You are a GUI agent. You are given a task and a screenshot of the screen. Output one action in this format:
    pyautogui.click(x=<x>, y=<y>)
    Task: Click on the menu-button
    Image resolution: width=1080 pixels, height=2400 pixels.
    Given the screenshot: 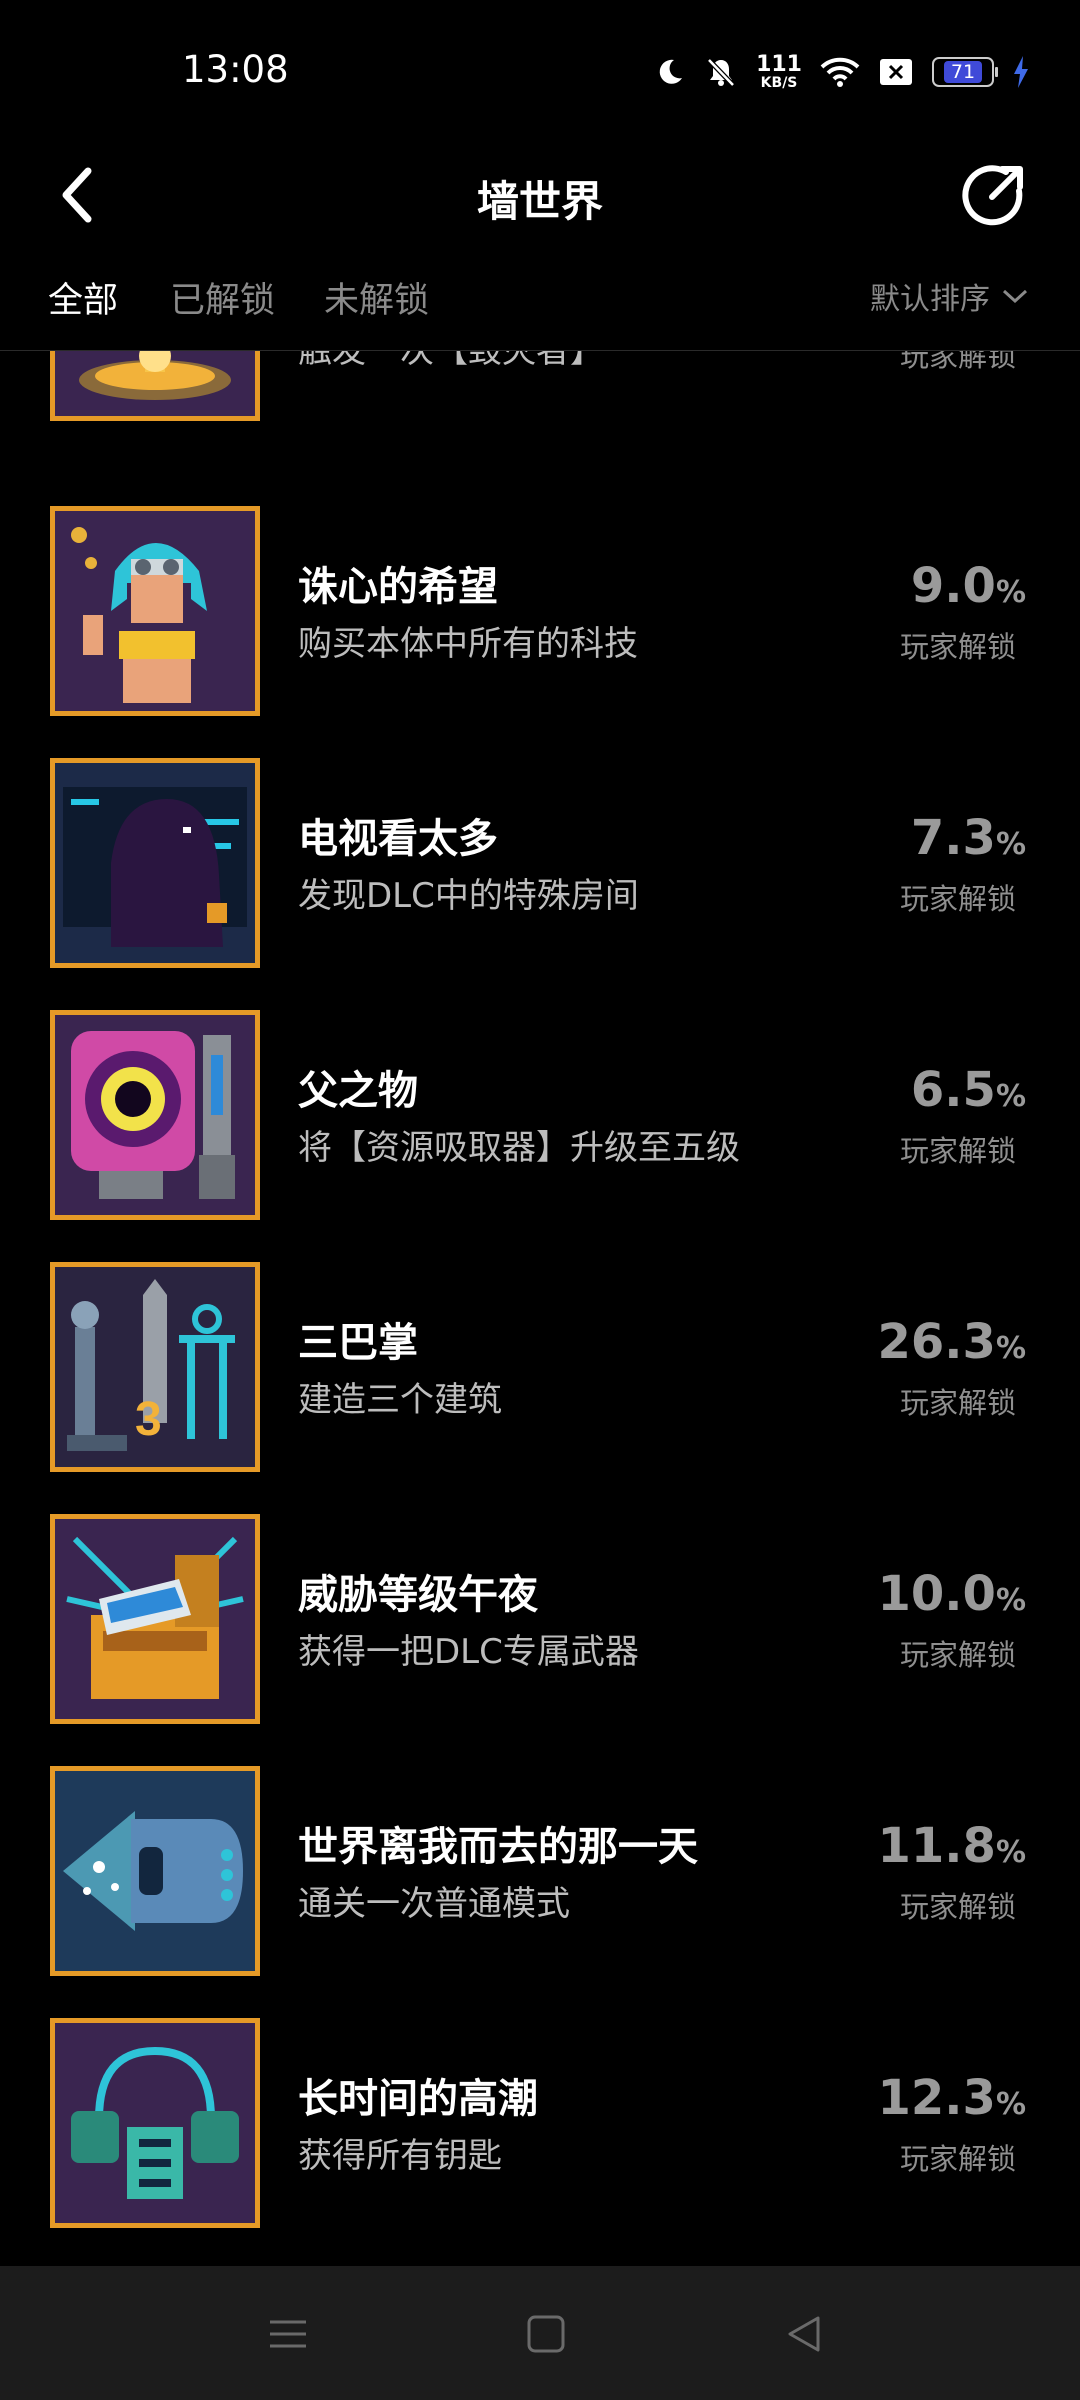 What is the action you would take?
    pyautogui.click(x=288, y=2334)
    